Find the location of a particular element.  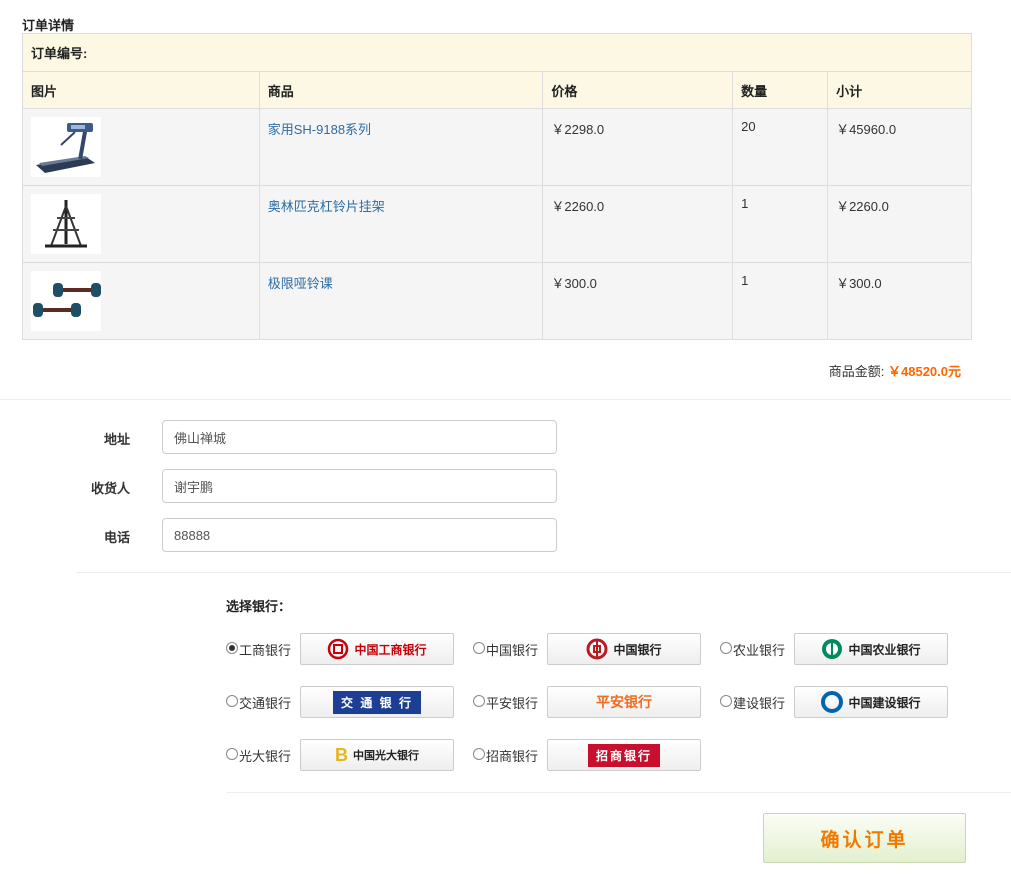

abc-logo-icon: 中国农业银行 is located at coordinates (871, 649).